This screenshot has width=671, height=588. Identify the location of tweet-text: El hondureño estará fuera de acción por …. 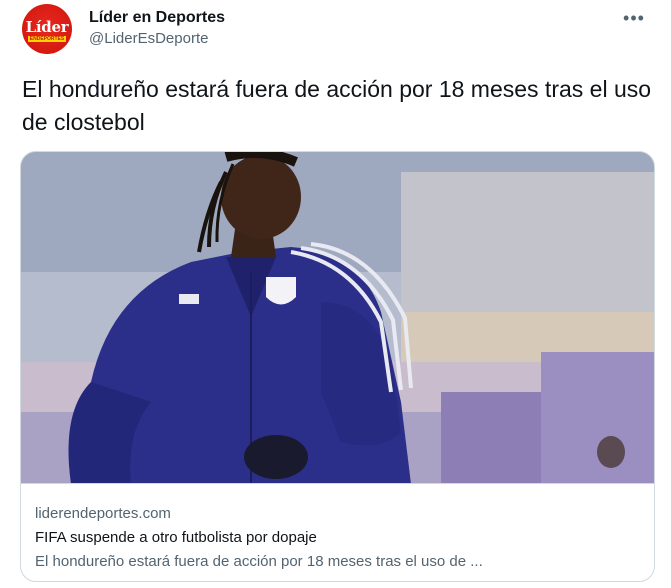
(337, 105).